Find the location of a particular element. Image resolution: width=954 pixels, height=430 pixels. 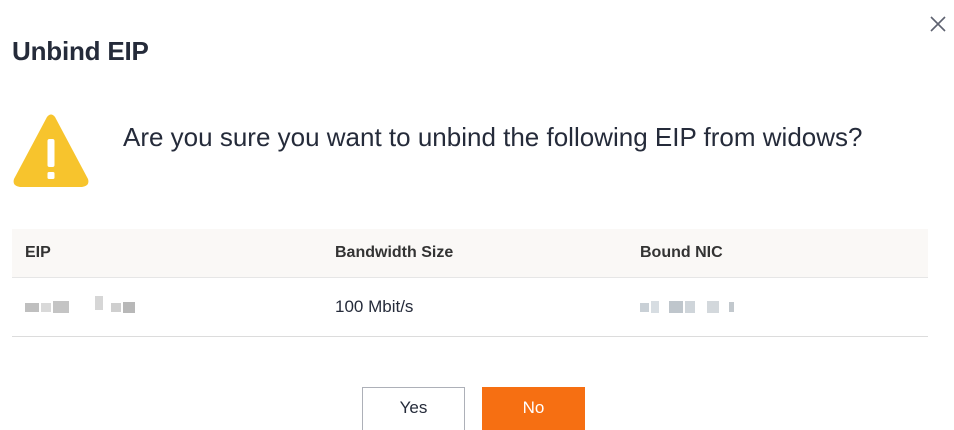

table-header: EIP Bandwidth Size Bound NIC is located at coordinates (470, 253).